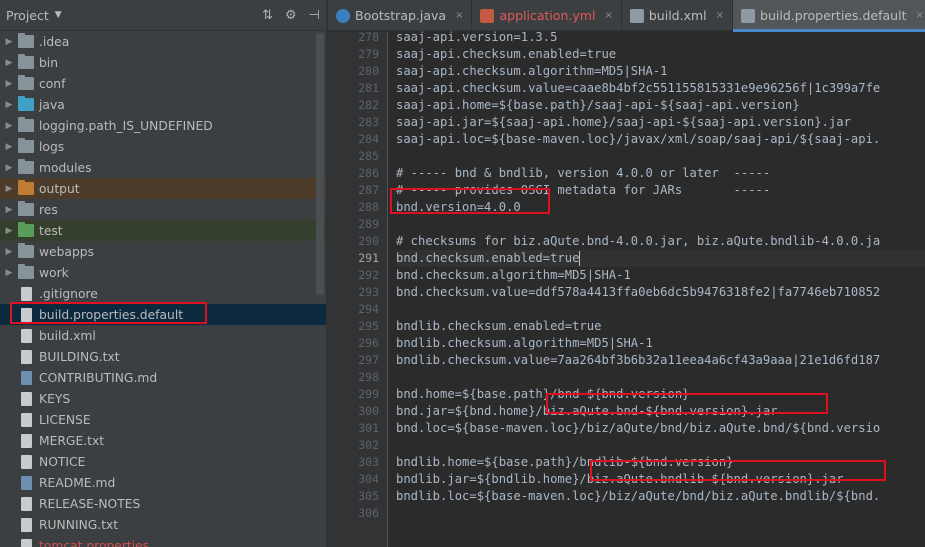 Image resolution: width=925 pixels, height=547 pixels. What do you see at coordinates (163, 419) in the screenshot?
I see `tree-item-license: LICENSE` at bounding box center [163, 419].